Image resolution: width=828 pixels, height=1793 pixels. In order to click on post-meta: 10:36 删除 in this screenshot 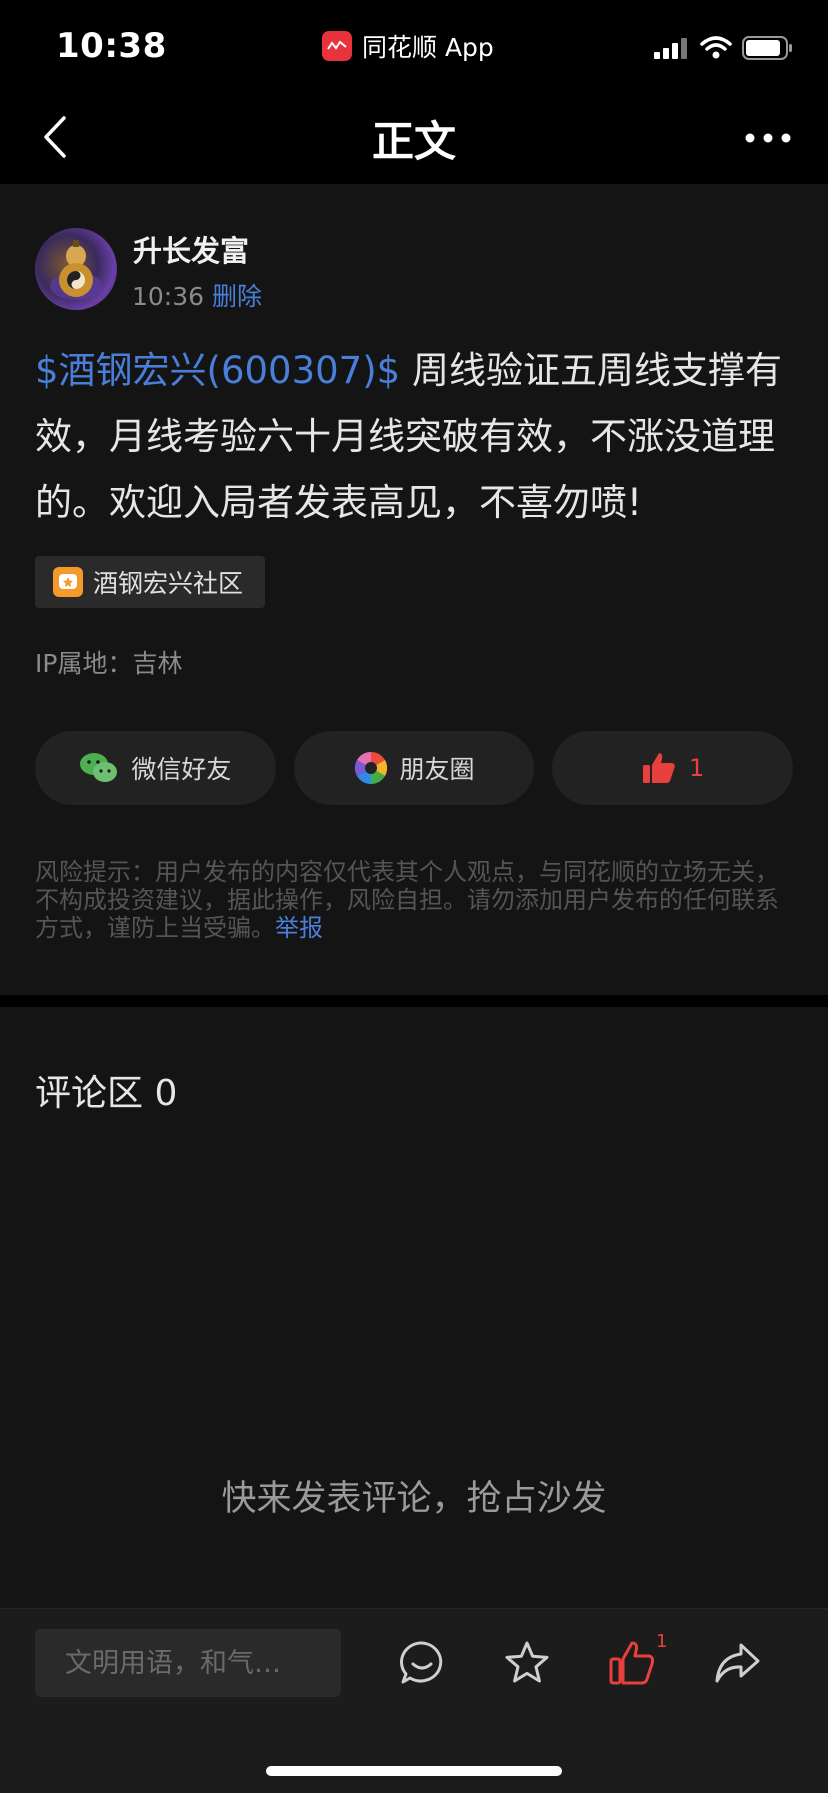, I will do `click(197, 295)`.